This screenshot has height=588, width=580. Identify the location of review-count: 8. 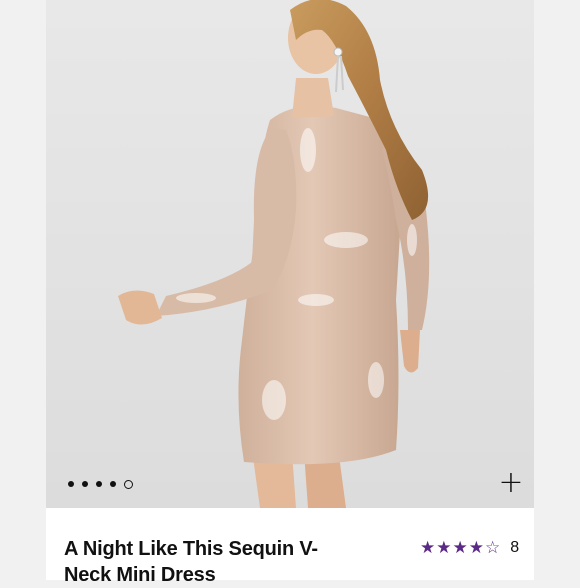
(515, 547).